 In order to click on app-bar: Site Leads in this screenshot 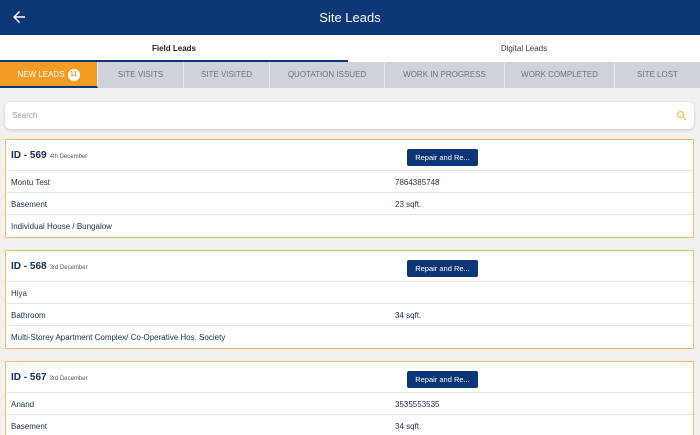, I will do `click(350, 17)`.